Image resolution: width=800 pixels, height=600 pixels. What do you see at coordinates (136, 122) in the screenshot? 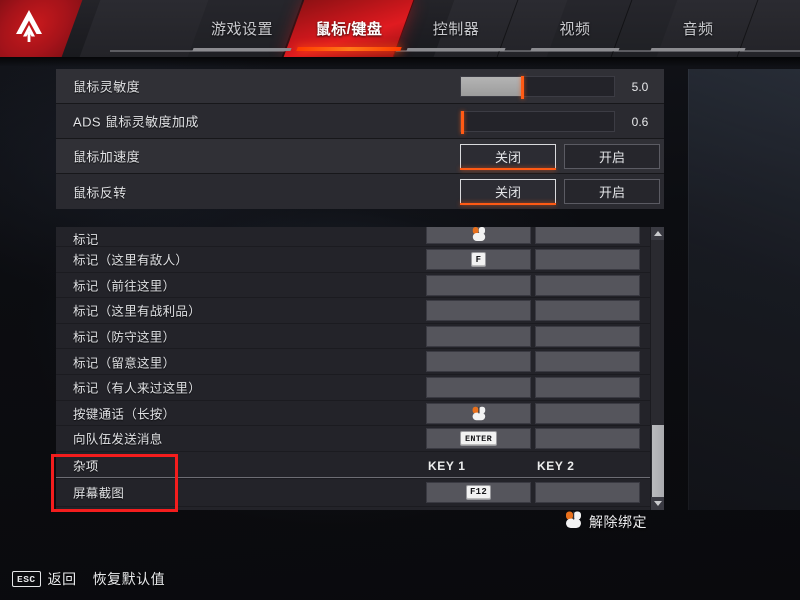
I see `option-label: ADS 鼠标灵敏度加成` at bounding box center [136, 122].